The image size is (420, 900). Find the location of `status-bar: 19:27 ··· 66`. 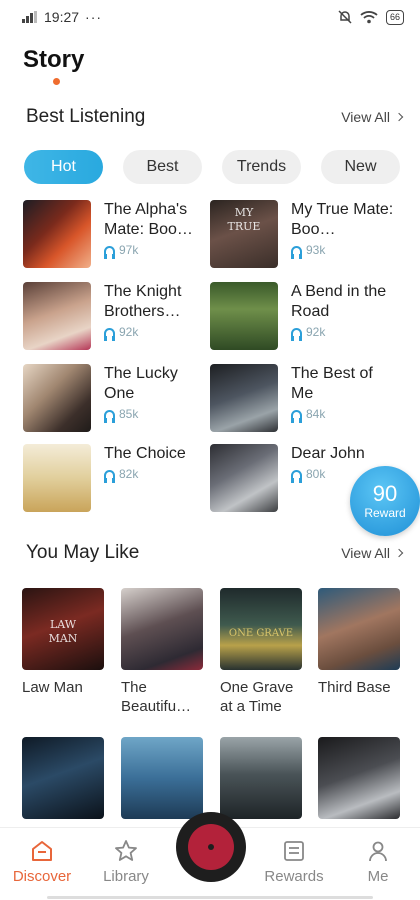

status-bar: 19:27 ··· 66 is located at coordinates (210, 17).